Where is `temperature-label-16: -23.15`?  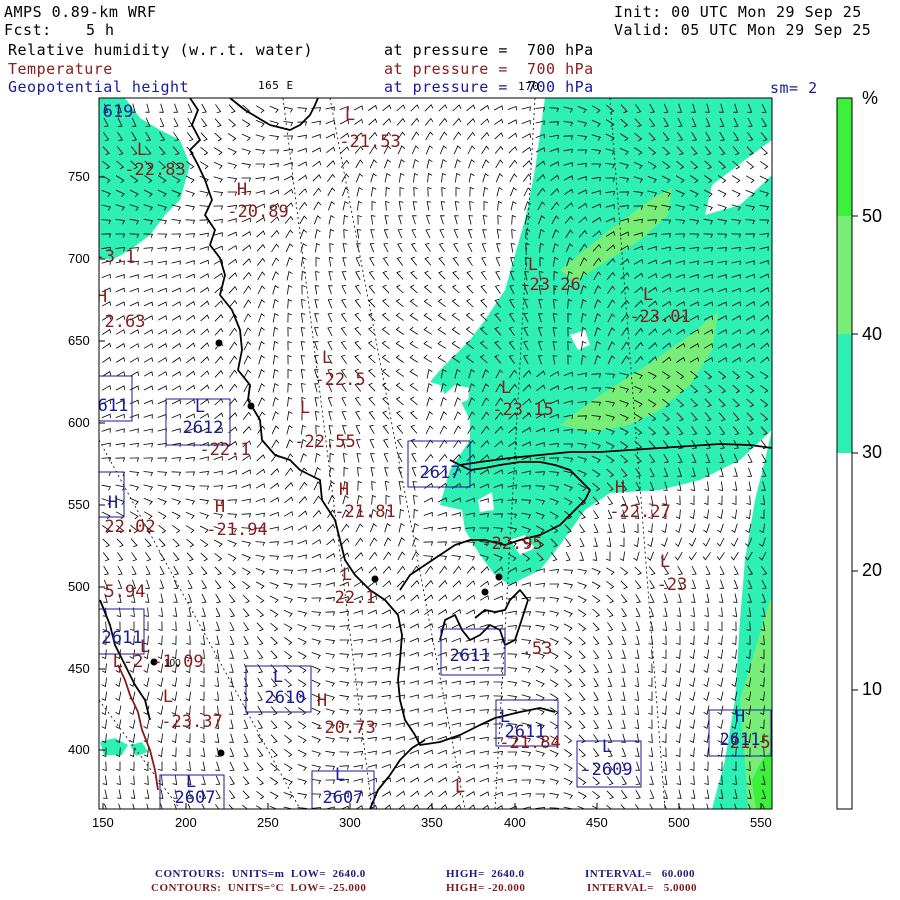 temperature-label-16: -23.15 is located at coordinates (522, 410).